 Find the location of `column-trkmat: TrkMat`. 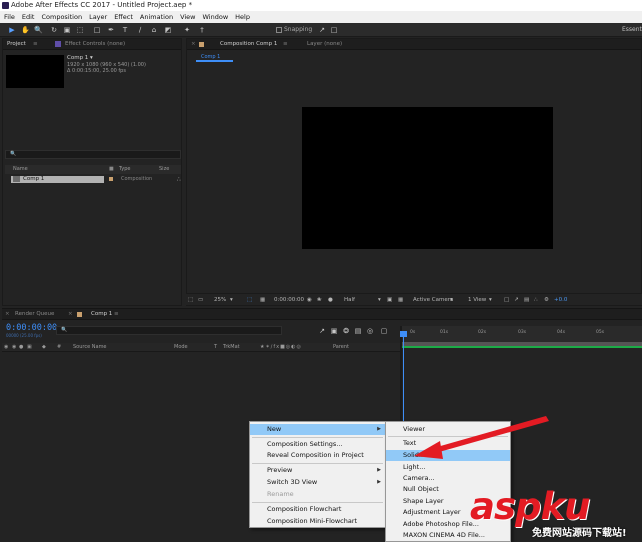

column-trkmat: TrkMat is located at coordinates (231, 347).